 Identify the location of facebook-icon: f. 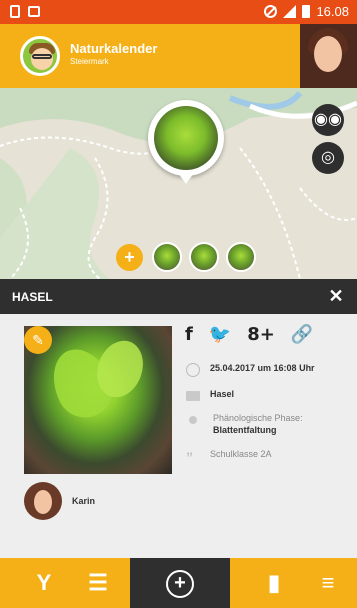
(189, 334).